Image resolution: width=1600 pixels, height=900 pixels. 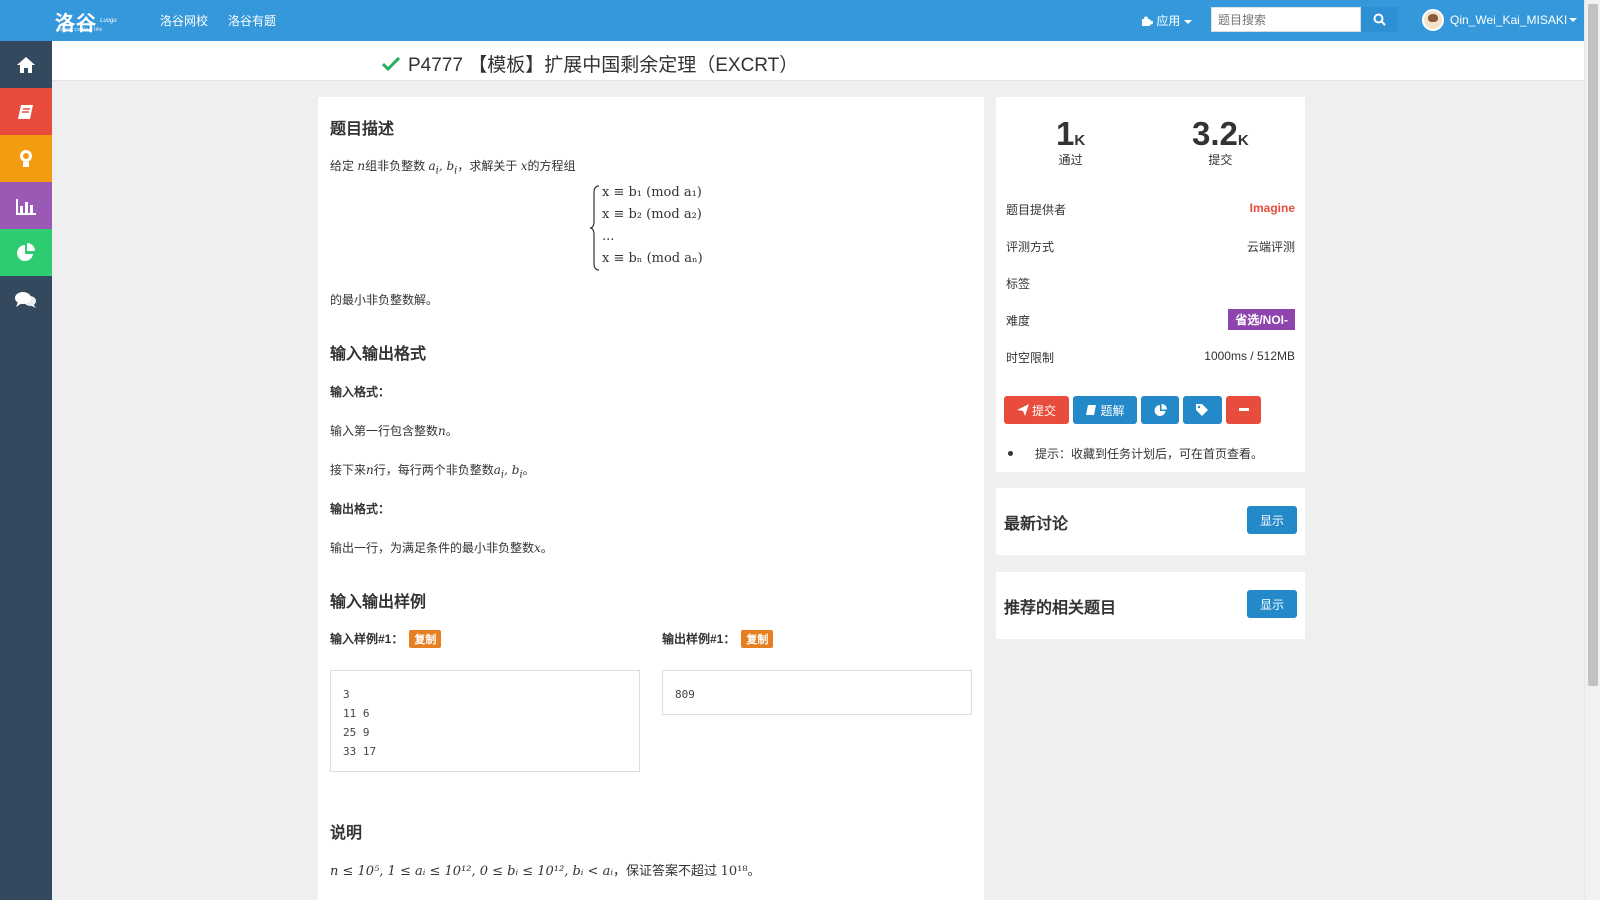 What do you see at coordinates (425, 639) in the screenshot?
I see `copy-input-button: 复制` at bounding box center [425, 639].